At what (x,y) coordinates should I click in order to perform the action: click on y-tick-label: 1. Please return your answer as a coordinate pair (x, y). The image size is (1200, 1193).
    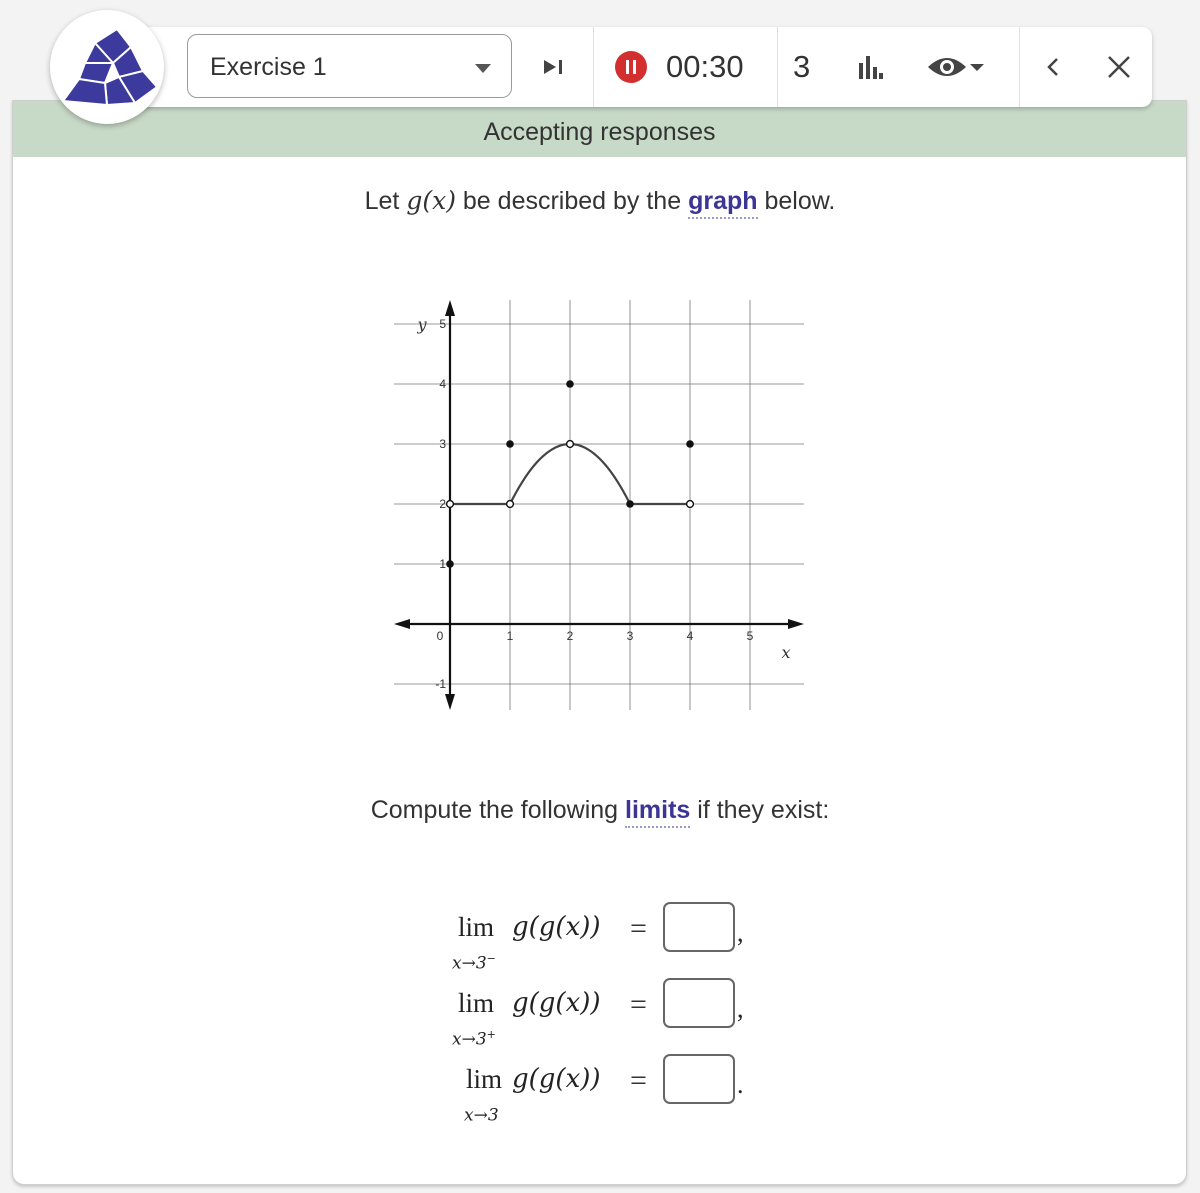
    Looking at the image, I should click on (442, 564).